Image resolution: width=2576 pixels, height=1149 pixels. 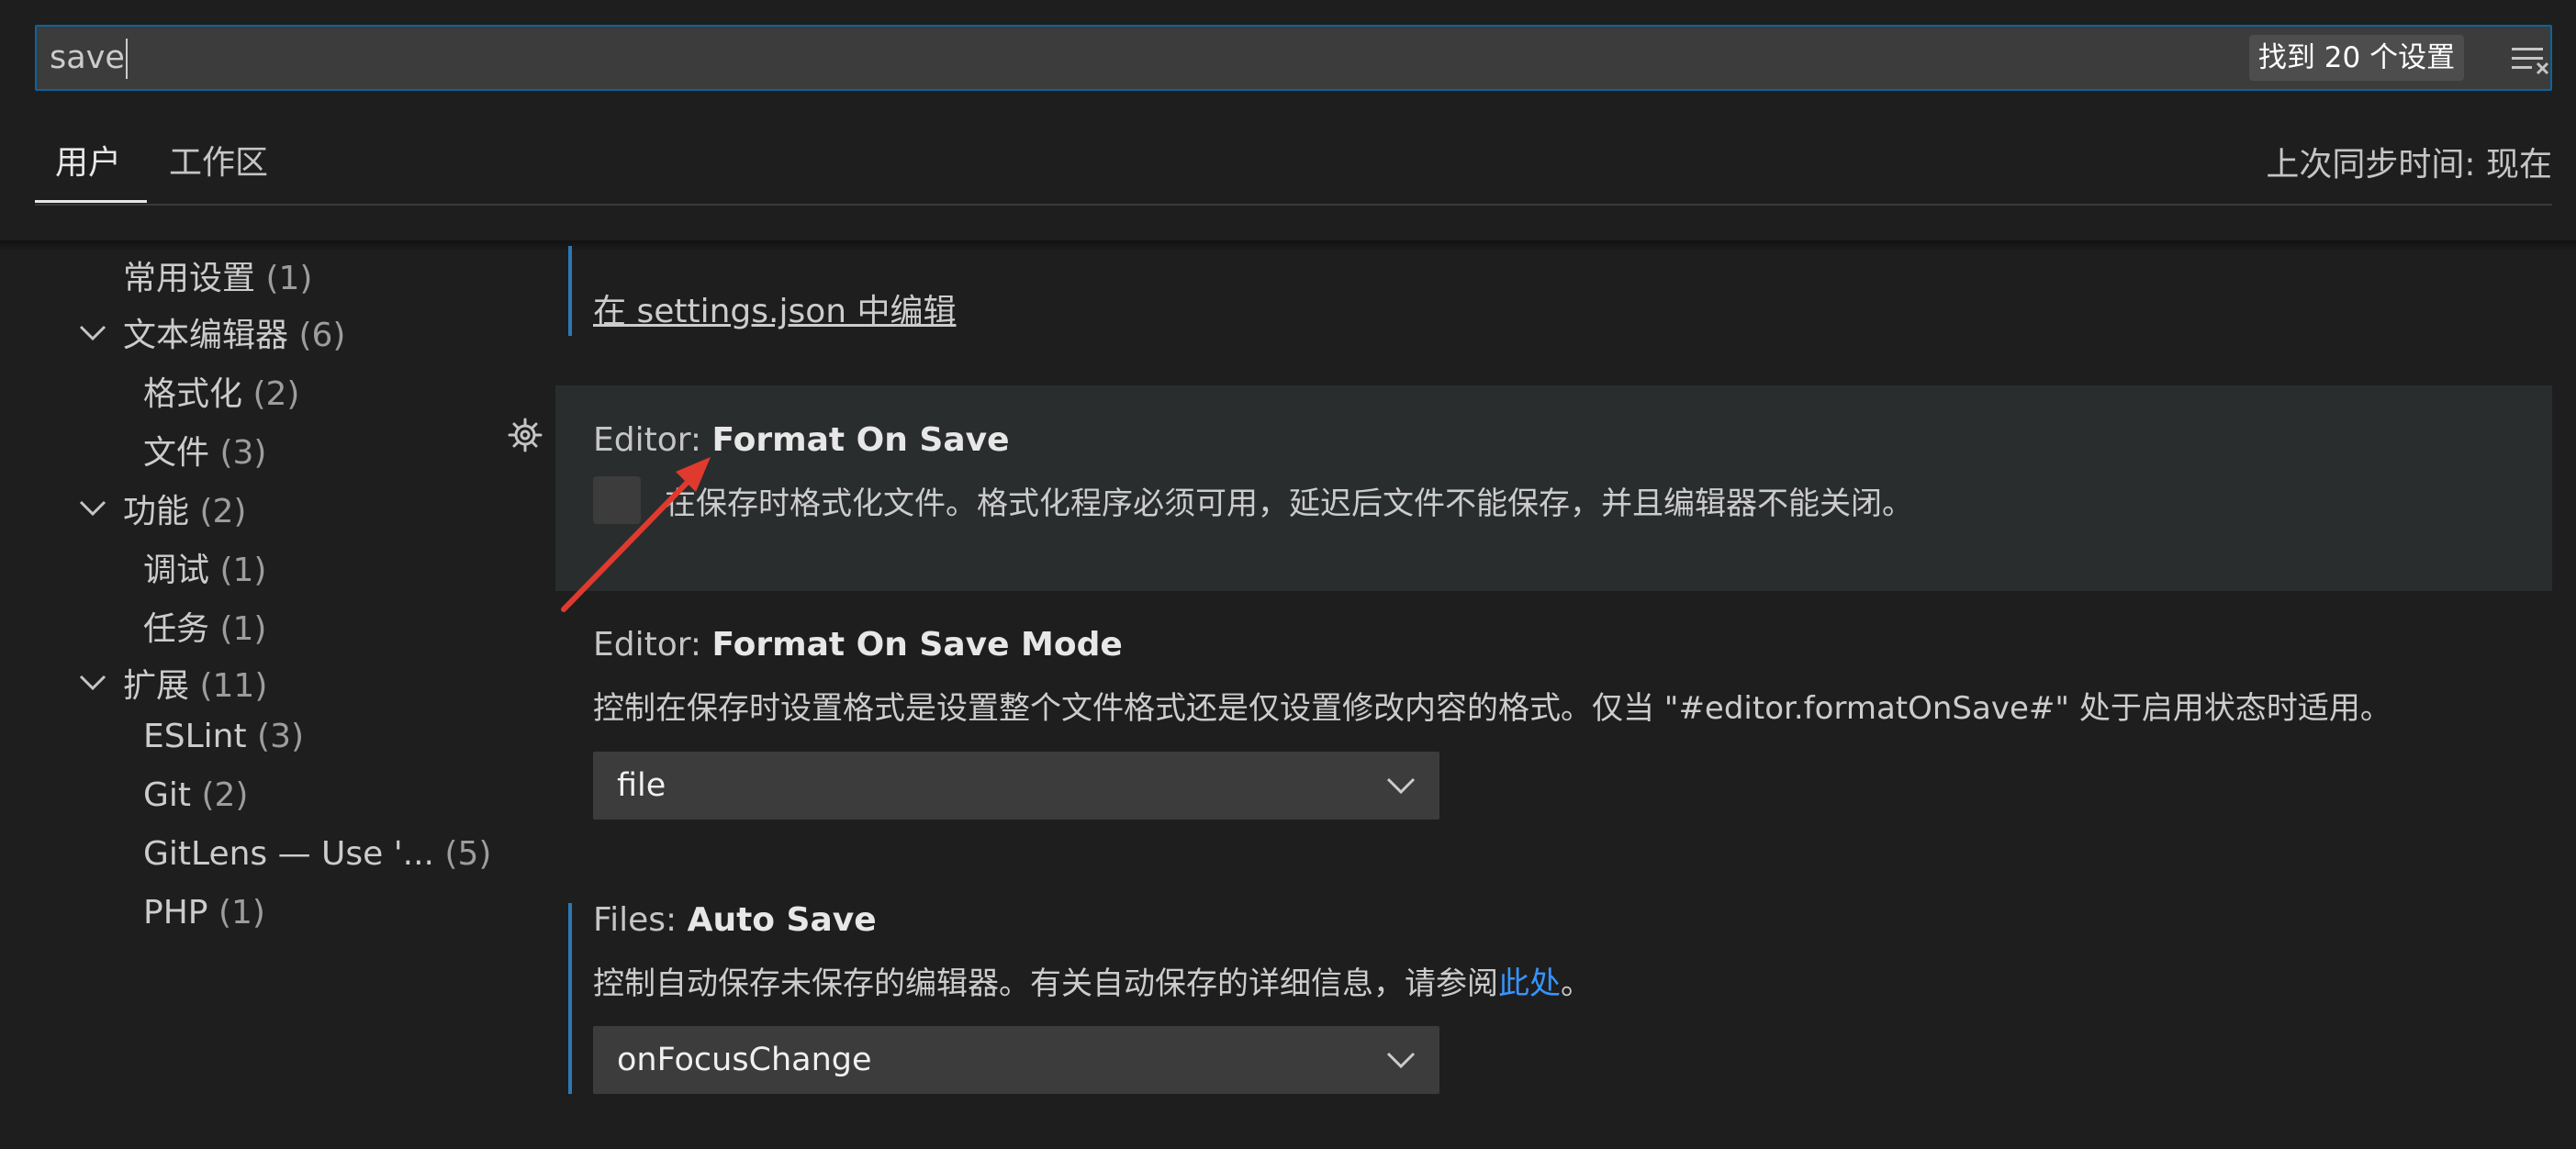 I want to click on format-on-save-checkbox, so click(x=617, y=500).